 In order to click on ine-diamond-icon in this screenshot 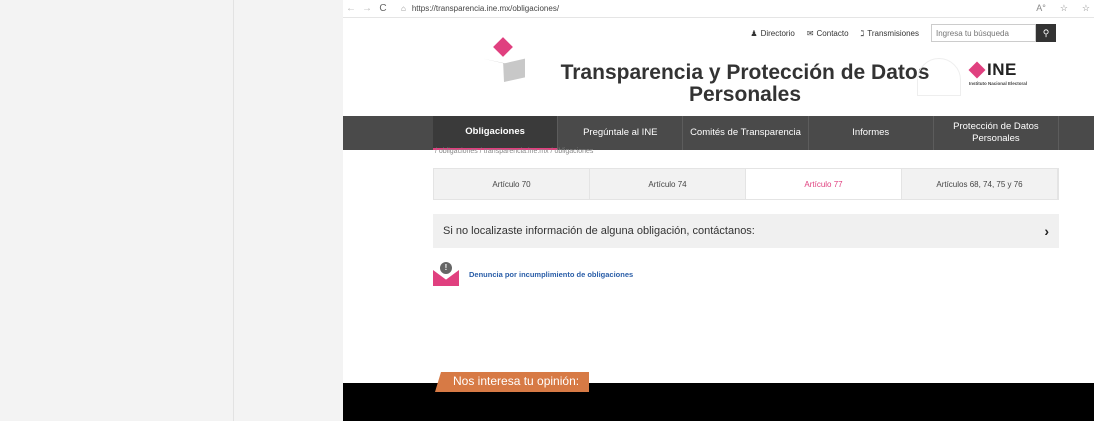, I will do `click(977, 70)`.